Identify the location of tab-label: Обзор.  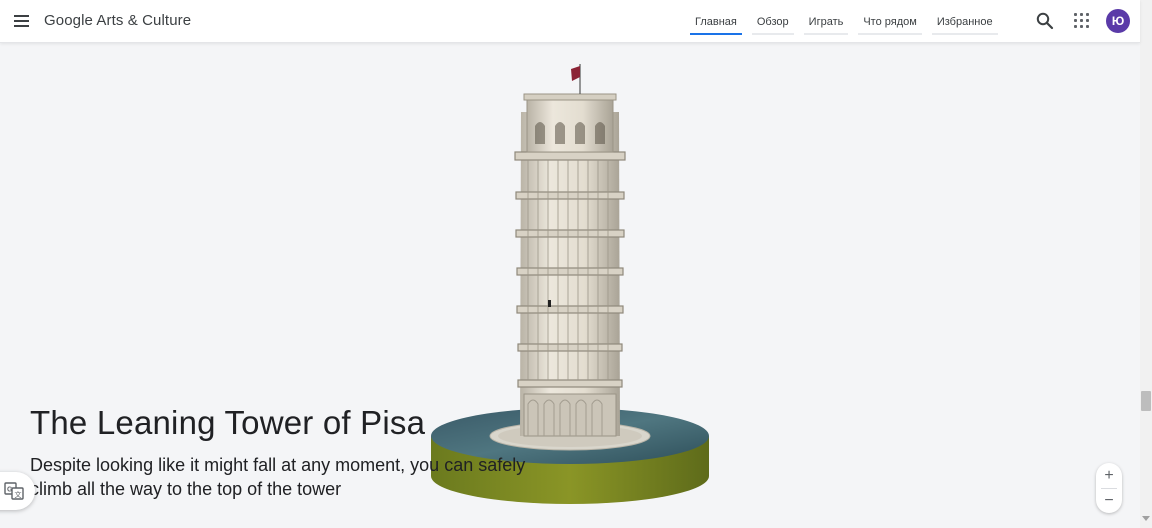
(772, 21).